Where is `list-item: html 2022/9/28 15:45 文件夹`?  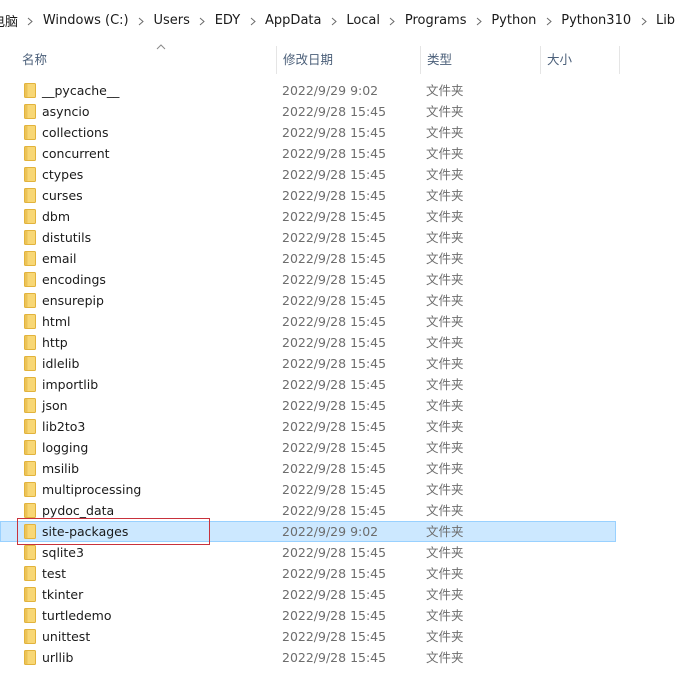
list-item: html 2022/9/28 15:45 文件夹 is located at coordinates (308, 321).